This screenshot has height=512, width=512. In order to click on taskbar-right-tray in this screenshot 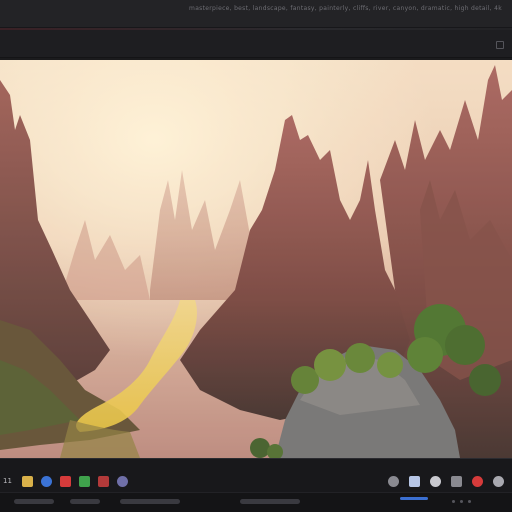, I will do `click(446, 481)`.